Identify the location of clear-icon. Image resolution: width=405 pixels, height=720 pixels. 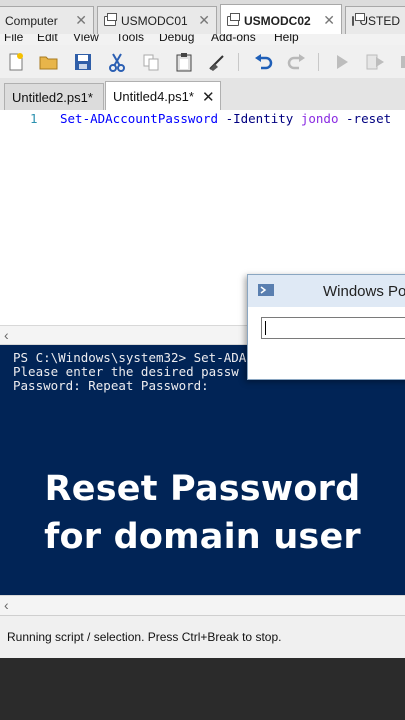
(217, 62).